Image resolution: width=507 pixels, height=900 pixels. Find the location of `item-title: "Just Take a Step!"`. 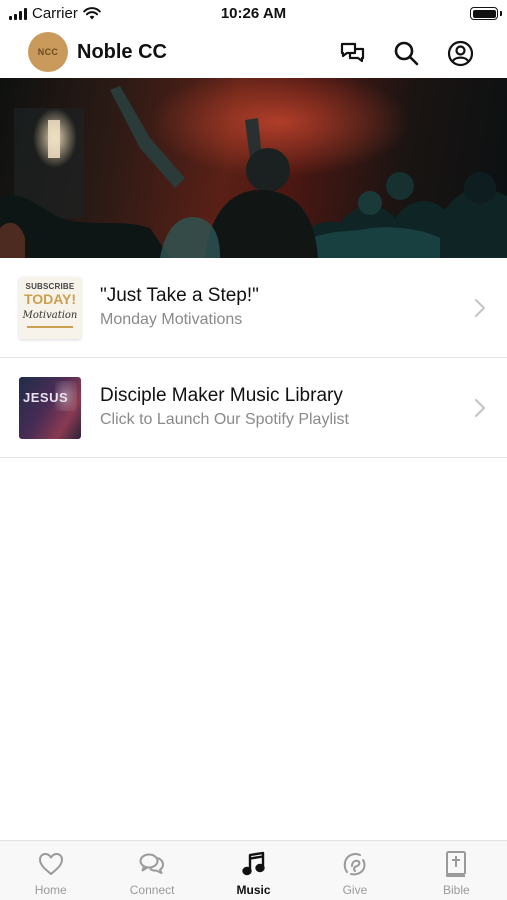

item-title: "Just Take a Step!" is located at coordinates (179, 295).